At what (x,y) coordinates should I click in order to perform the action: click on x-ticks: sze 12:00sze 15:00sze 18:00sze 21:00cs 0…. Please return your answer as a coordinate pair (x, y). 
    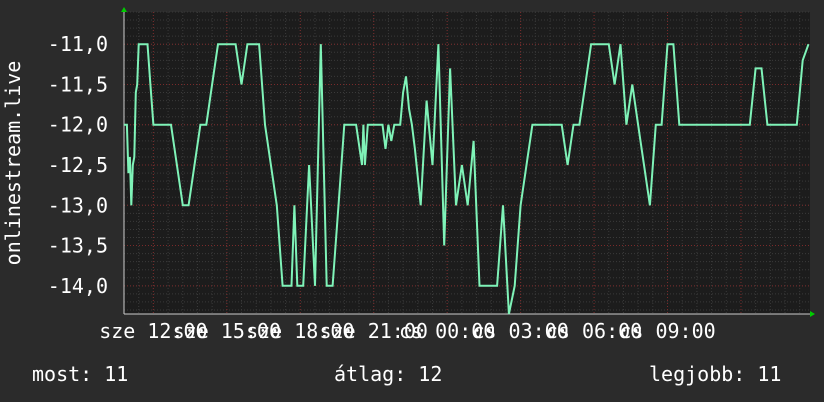
    Looking at the image, I should click on (407, 331).